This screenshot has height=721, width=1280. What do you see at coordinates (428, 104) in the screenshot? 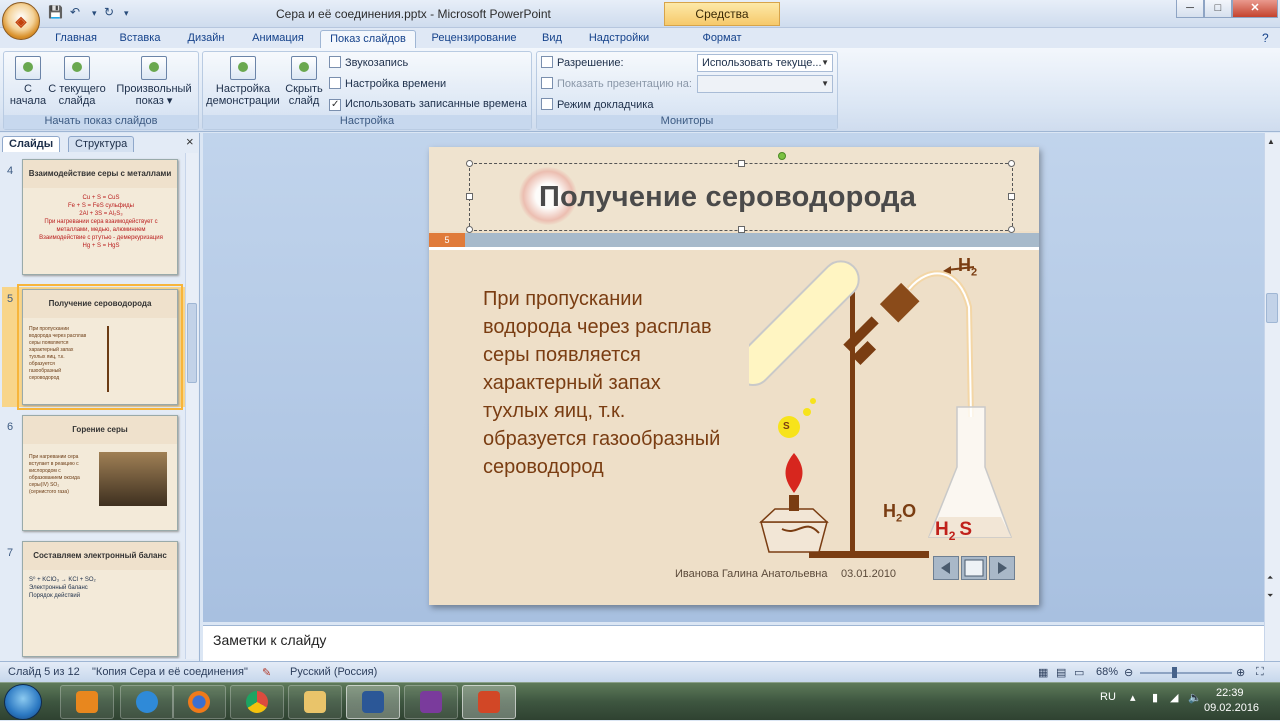
I see `use-timings-checkbox: Использовать записанные времена` at bounding box center [428, 104].